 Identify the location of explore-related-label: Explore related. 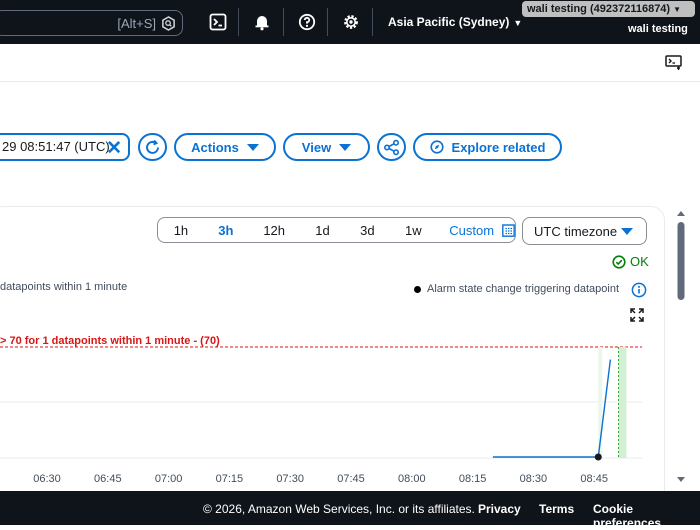
(498, 147).